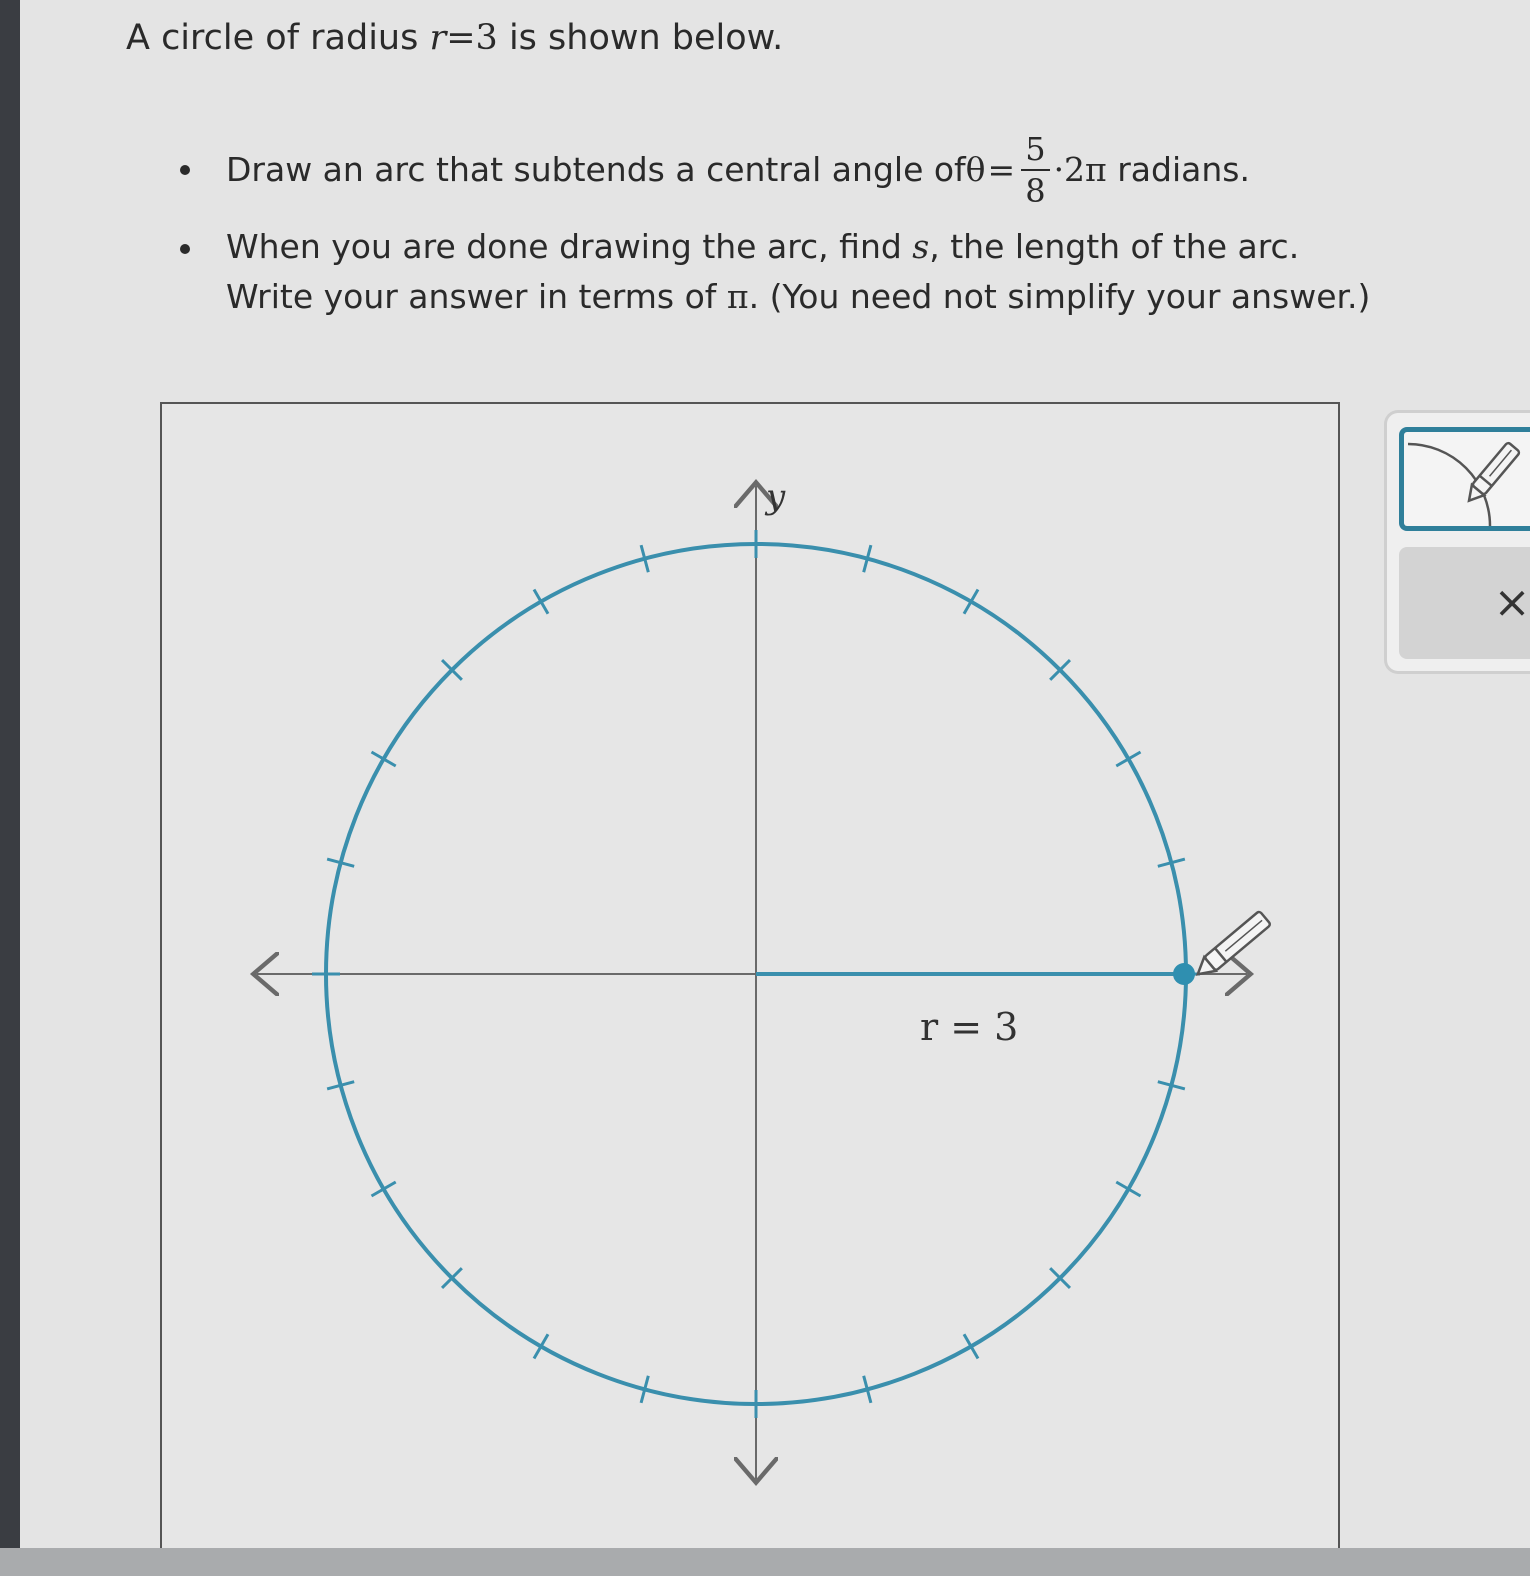 The image size is (1530, 1576). Describe the element at coordinates (1114, 246) in the screenshot. I see `instruction-find-suffix: , the length of the arc.` at that location.